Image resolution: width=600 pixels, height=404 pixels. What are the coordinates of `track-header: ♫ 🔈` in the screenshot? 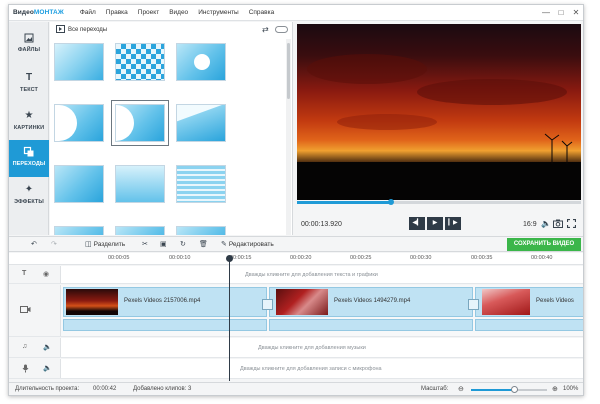 It's located at (35, 347).